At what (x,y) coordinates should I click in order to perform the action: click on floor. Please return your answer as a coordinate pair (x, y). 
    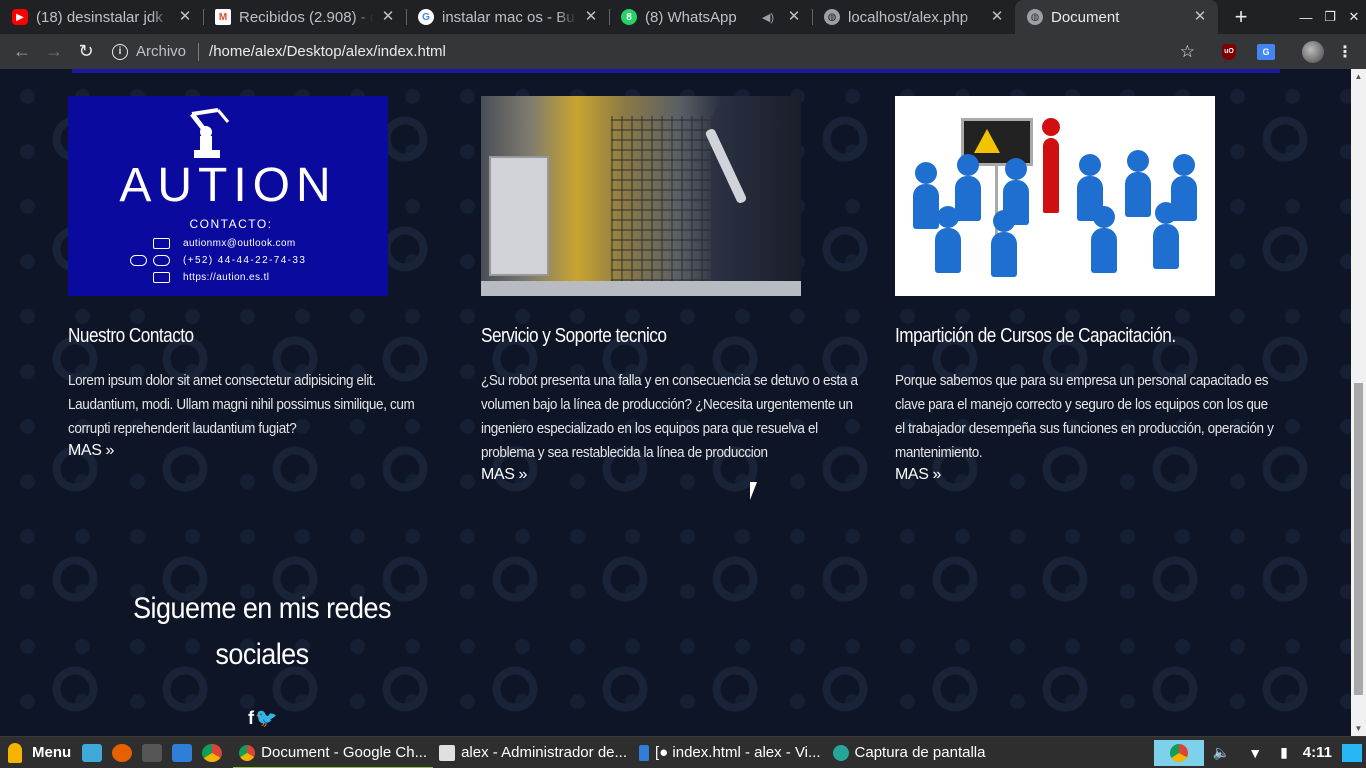
    Looking at the image, I should click on (641, 288).